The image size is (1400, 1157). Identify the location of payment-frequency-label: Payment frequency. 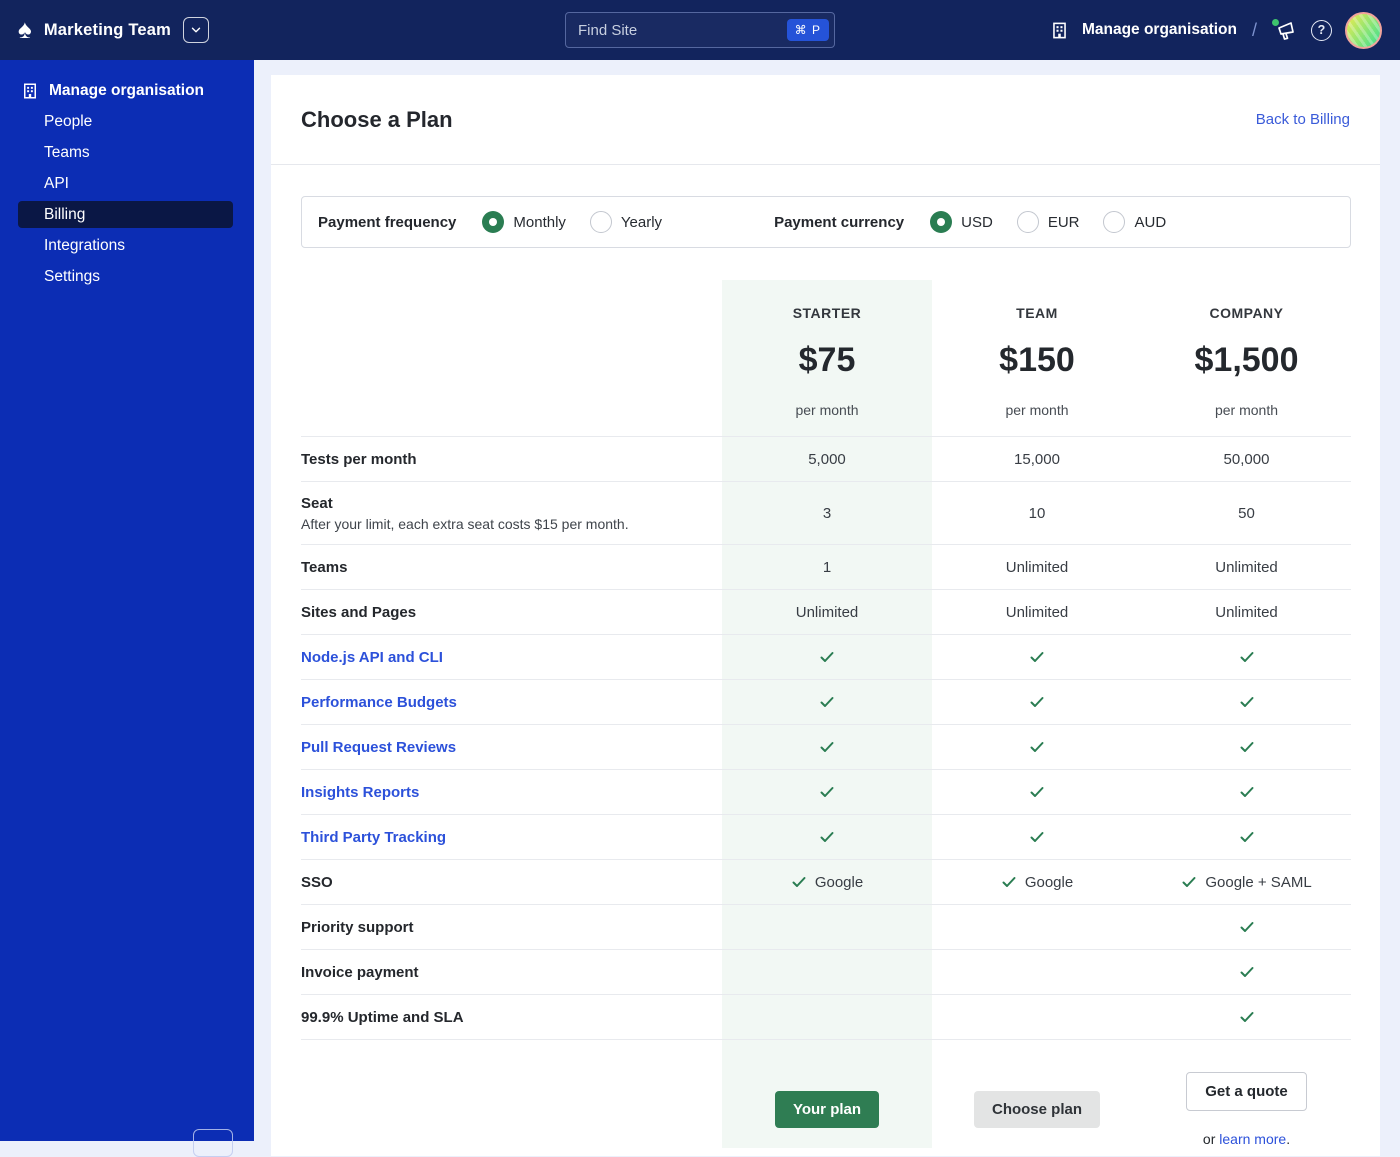
(387, 222).